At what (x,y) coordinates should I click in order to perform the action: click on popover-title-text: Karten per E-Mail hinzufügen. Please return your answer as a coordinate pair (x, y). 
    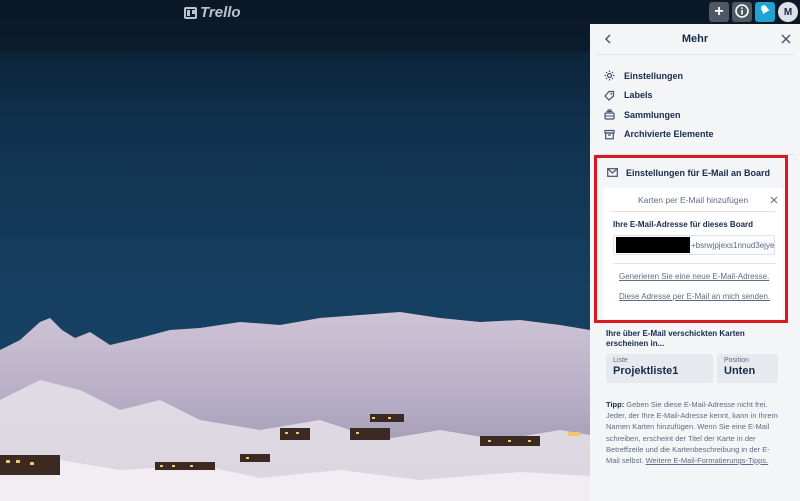
    Looking at the image, I should click on (693, 199).